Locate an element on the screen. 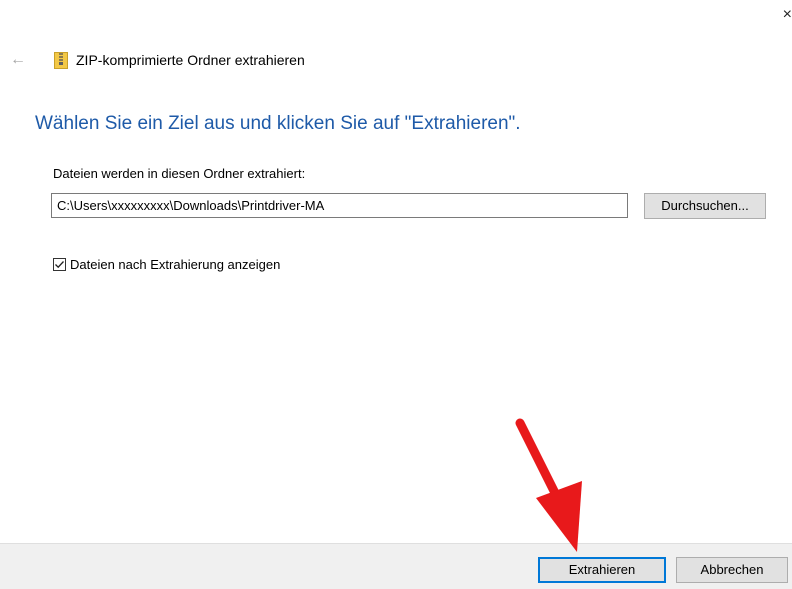 The image size is (792, 589). zip-folder-icon is located at coordinates (61, 60).